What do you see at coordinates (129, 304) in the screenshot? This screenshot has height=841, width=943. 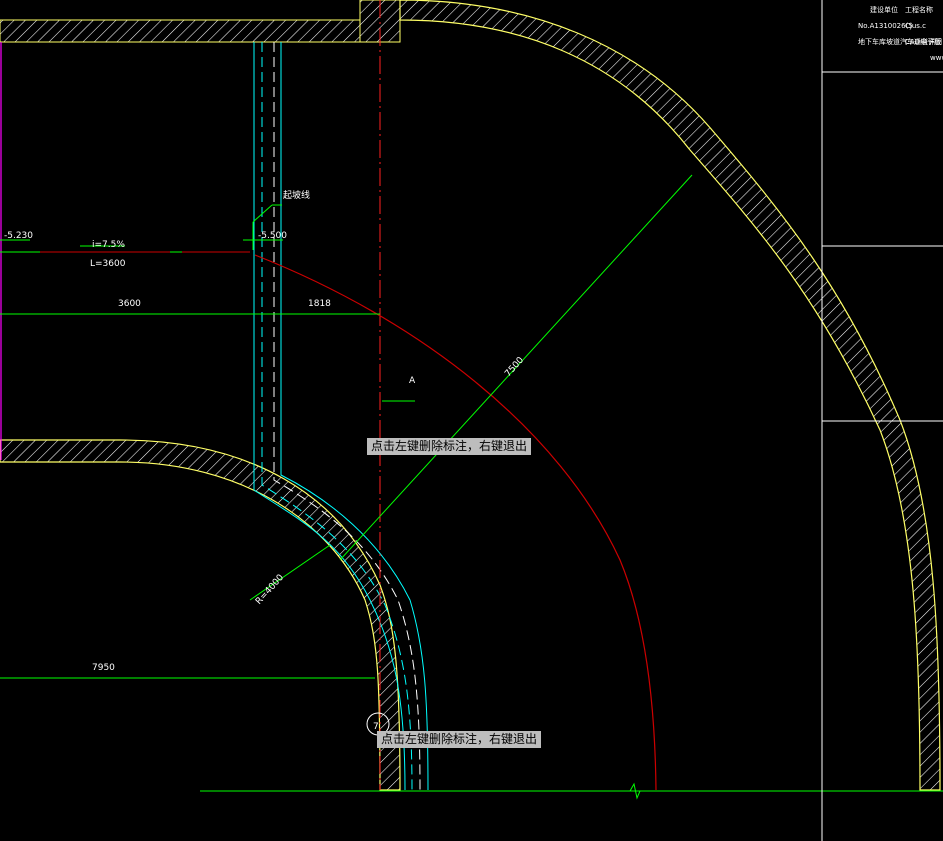 I see `dim-3600: 3600` at bounding box center [129, 304].